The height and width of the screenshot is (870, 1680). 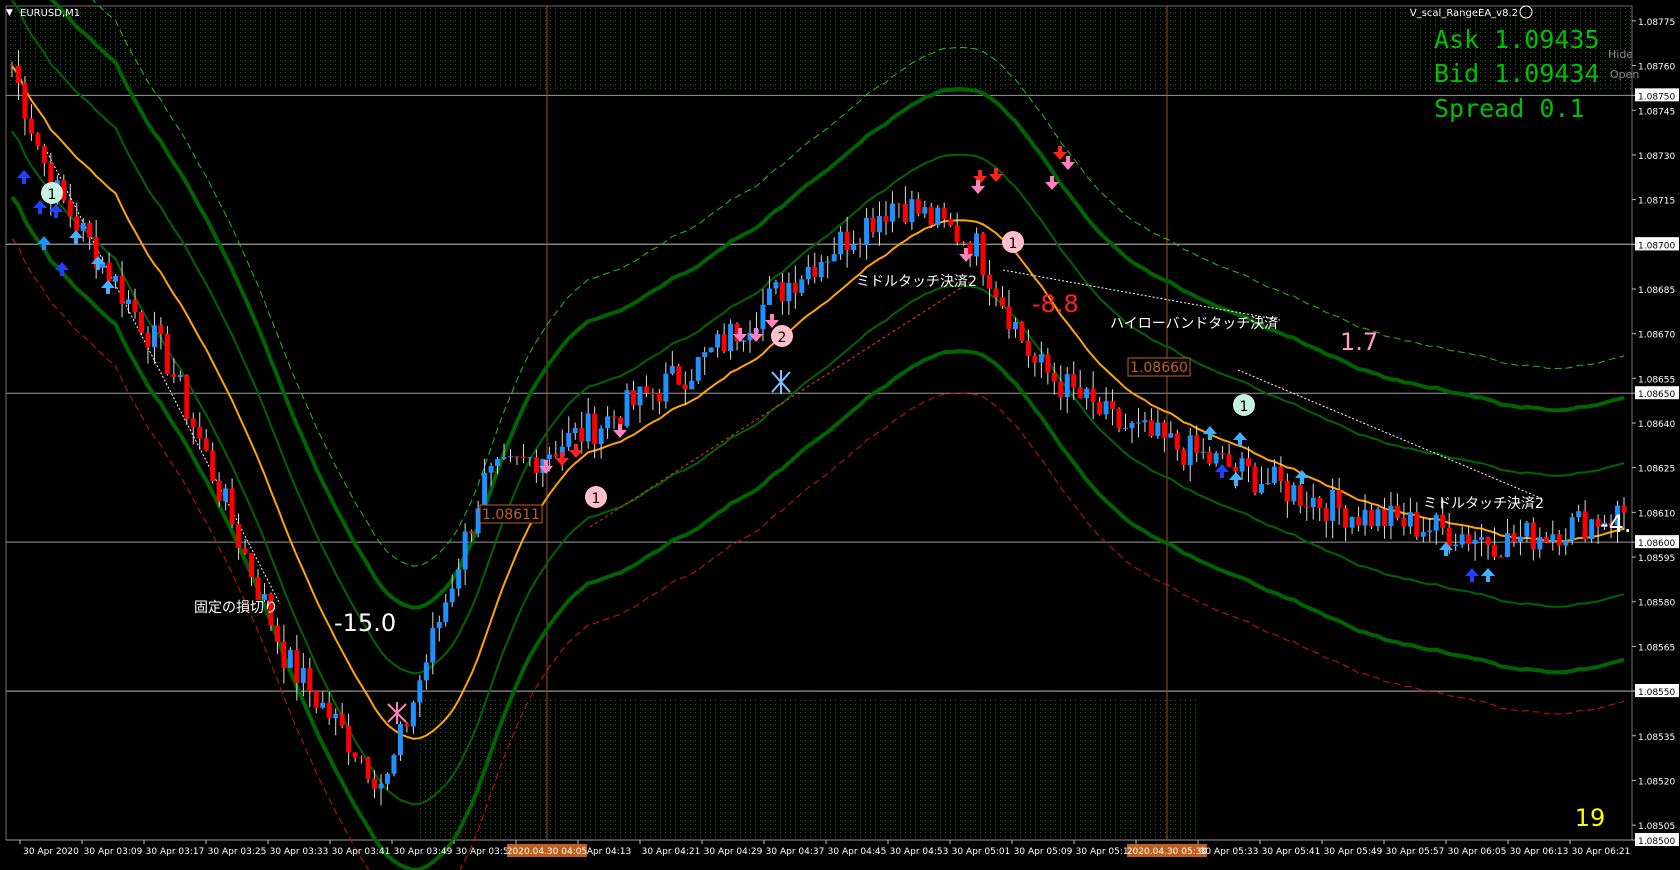 What do you see at coordinates (1043, 852) in the screenshot?
I see `time-tick-label: 30 Apr 05:09` at bounding box center [1043, 852].